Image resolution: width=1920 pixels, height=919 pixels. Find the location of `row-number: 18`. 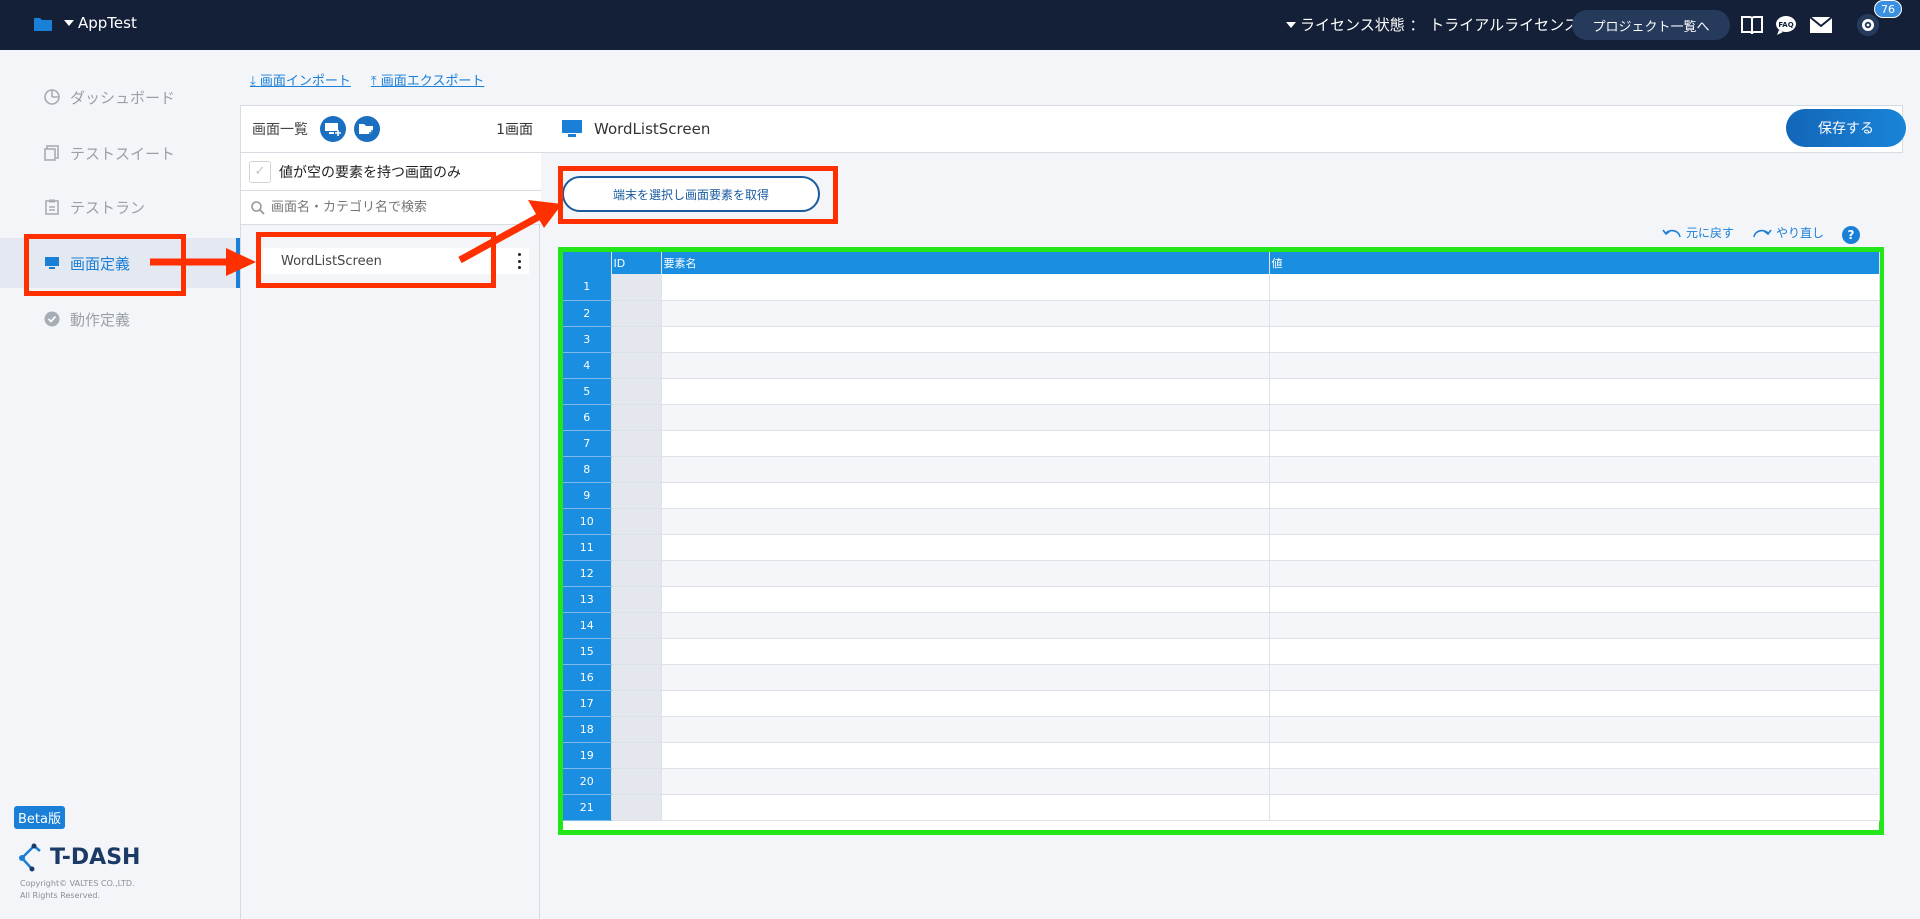

row-number: 18 is located at coordinates (587, 729).